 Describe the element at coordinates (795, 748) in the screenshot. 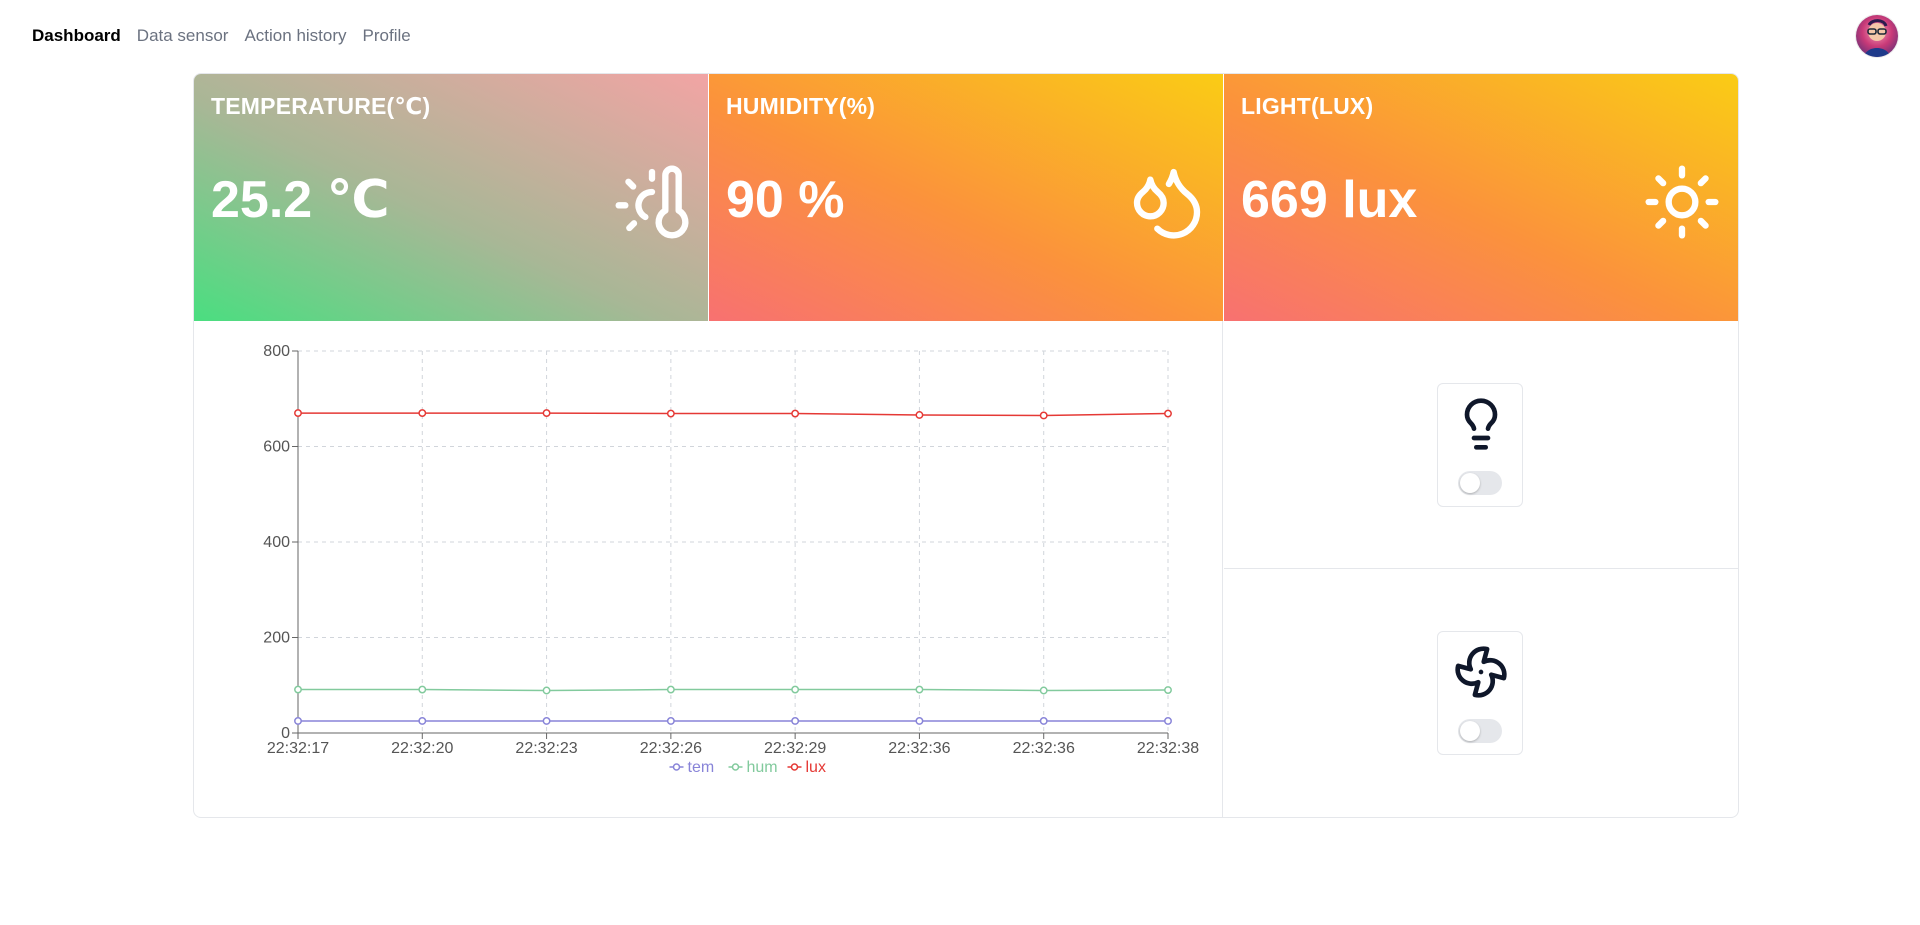

I see `x-tick-label: 22:32:29` at that location.